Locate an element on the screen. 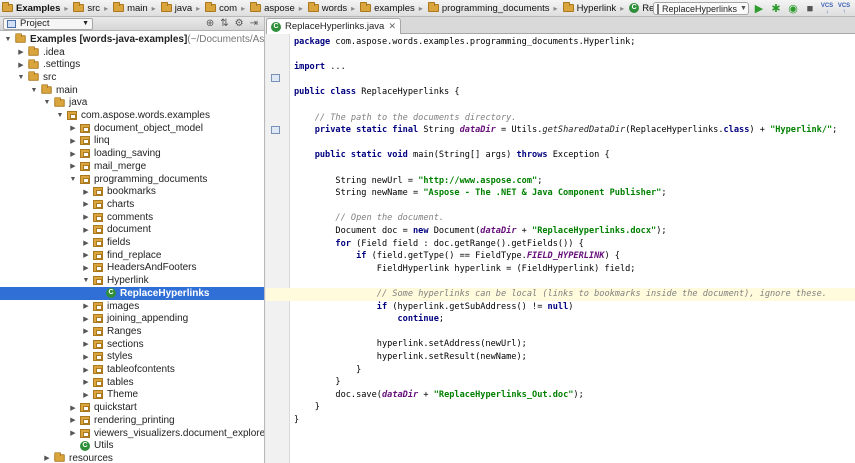  tree-item: ▶ images is located at coordinates (132, 306).